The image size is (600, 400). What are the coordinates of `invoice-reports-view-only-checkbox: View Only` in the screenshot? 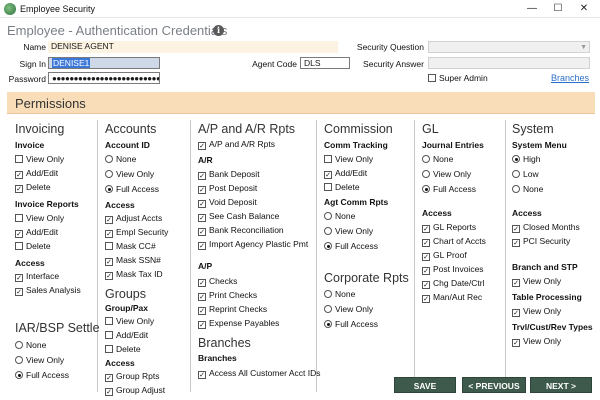 It's located at (39, 219).